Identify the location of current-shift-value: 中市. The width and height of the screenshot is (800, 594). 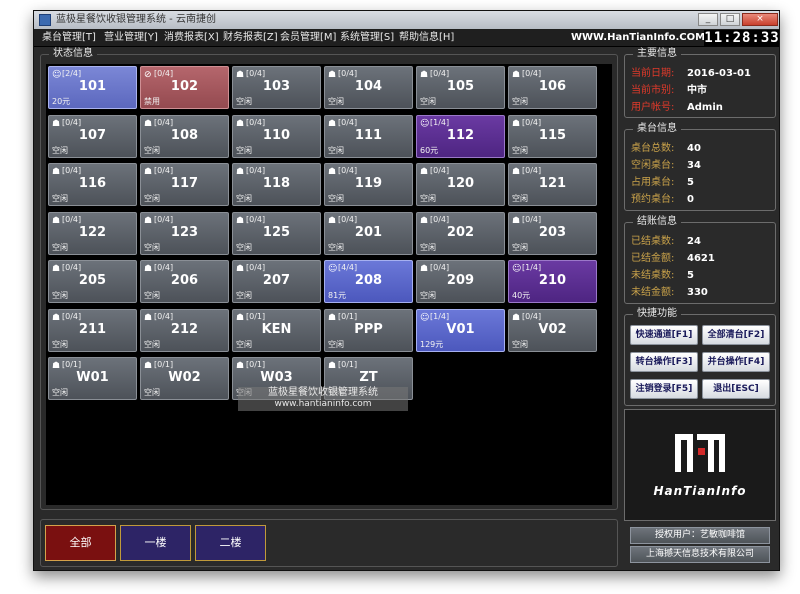
(697, 90).